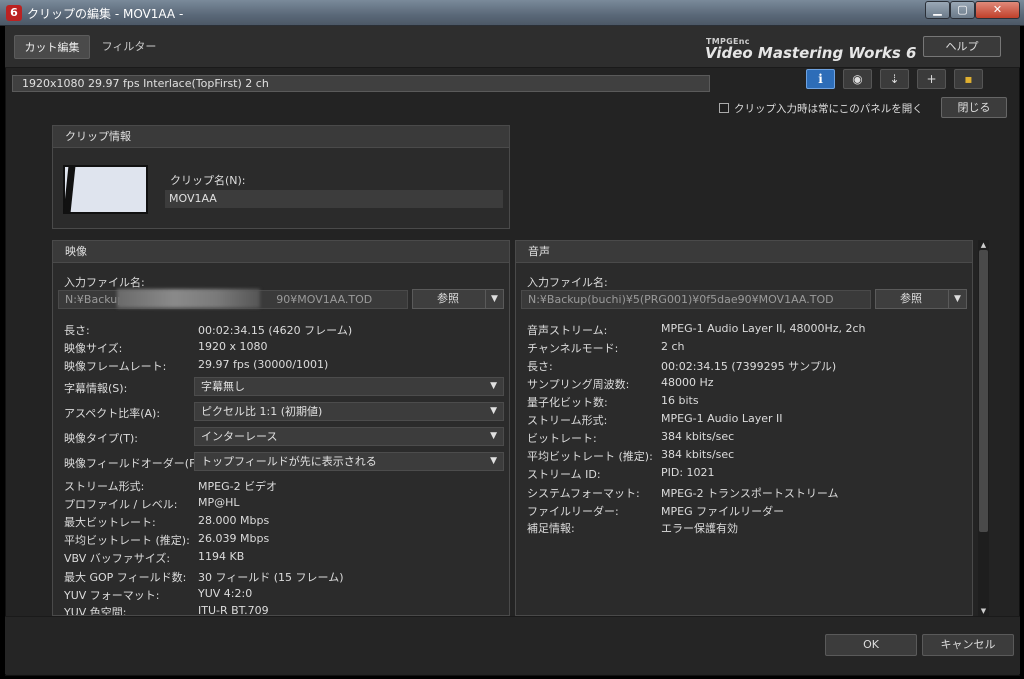  What do you see at coordinates (334, 199) in the screenshot?
I see `clip-name-input: MOV1AA` at bounding box center [334, 199].